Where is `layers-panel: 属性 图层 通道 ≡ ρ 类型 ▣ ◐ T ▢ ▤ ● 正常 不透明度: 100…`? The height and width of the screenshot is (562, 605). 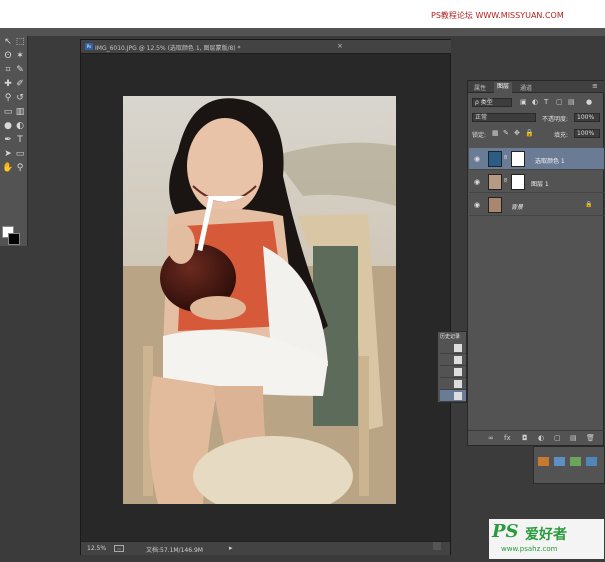 layers-panel: 属性 图层 通道 ≡ ρ 类型 ▣ ◐ T ▢ ▤ ● 正常 不透明度: 100… is located at coordinates (535, 263).